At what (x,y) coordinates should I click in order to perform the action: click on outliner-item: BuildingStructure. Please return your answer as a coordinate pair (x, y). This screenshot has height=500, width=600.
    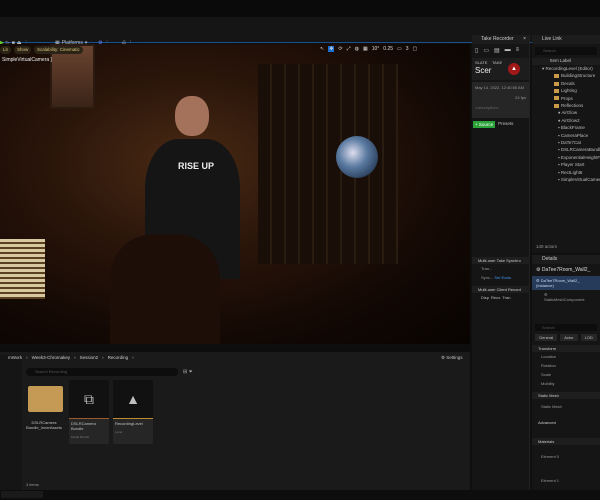
    Looking at the image, I should click on (566, 75).